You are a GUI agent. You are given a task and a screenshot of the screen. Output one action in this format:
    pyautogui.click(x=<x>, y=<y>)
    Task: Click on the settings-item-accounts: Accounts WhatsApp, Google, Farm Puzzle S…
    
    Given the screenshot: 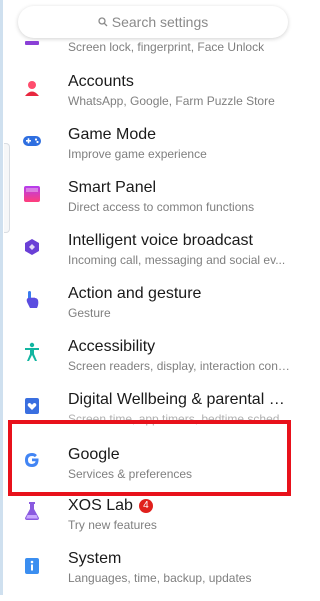 What is the action you would take?
    pyautogui.click(x=150, y=97)
    